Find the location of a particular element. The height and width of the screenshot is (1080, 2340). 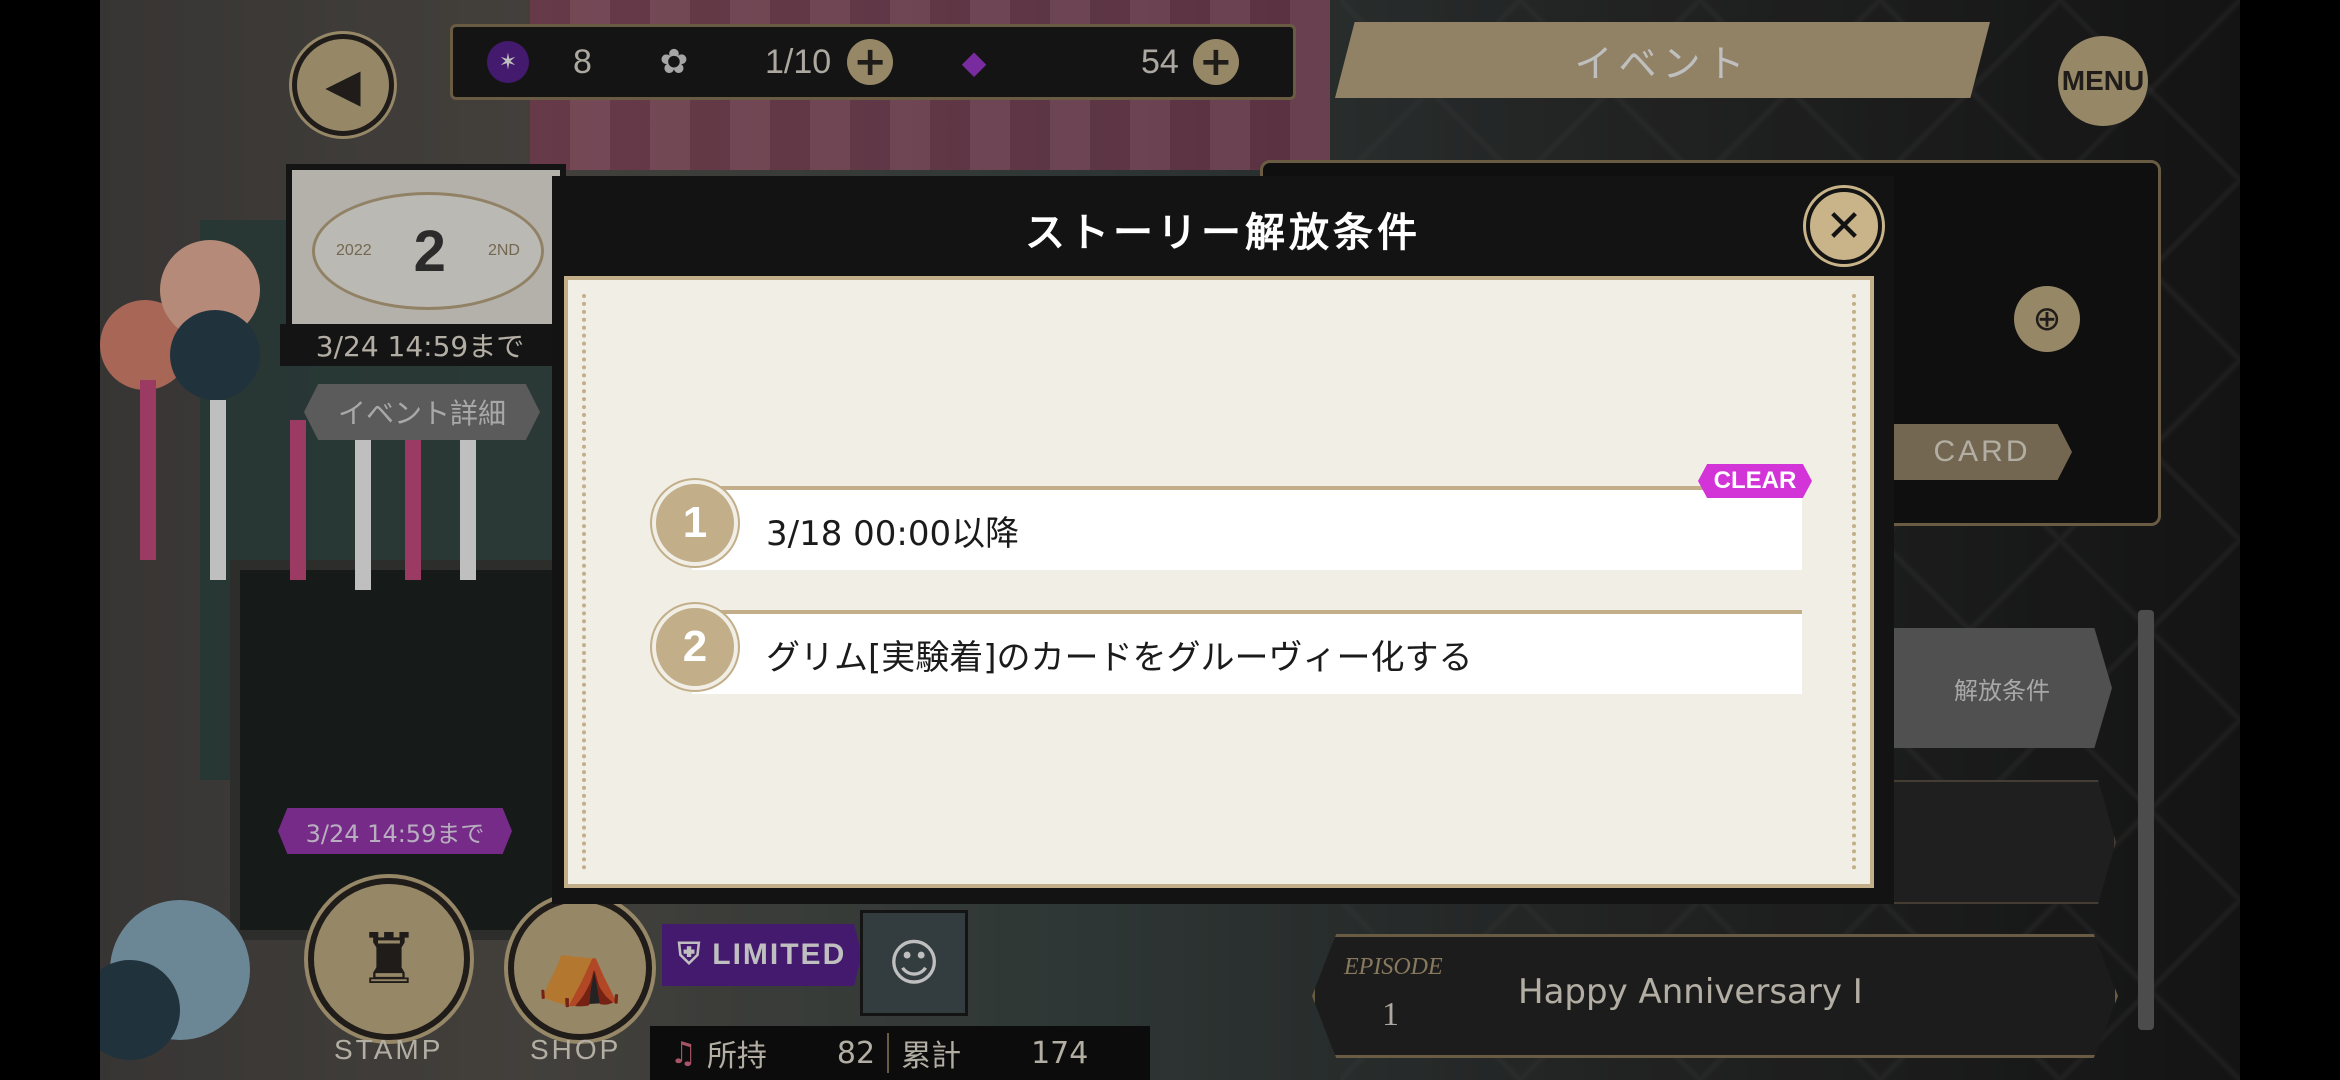

clear-badge: CLEAR is located at coordinates (1755, 481).